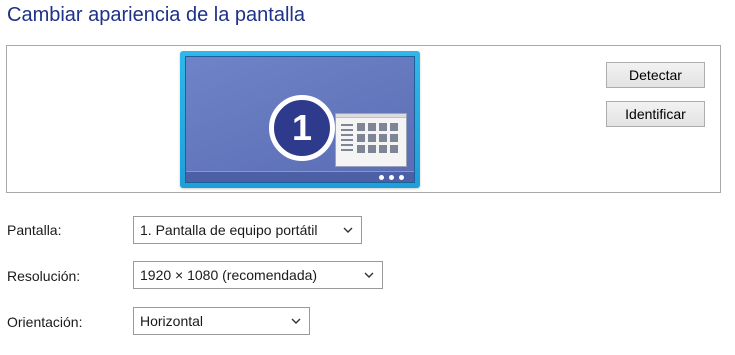 The width and height of the screenshot is (735, 355). Describe the element at coordinates (300, 176) in the screenshot. I see `taskbar` at that location.